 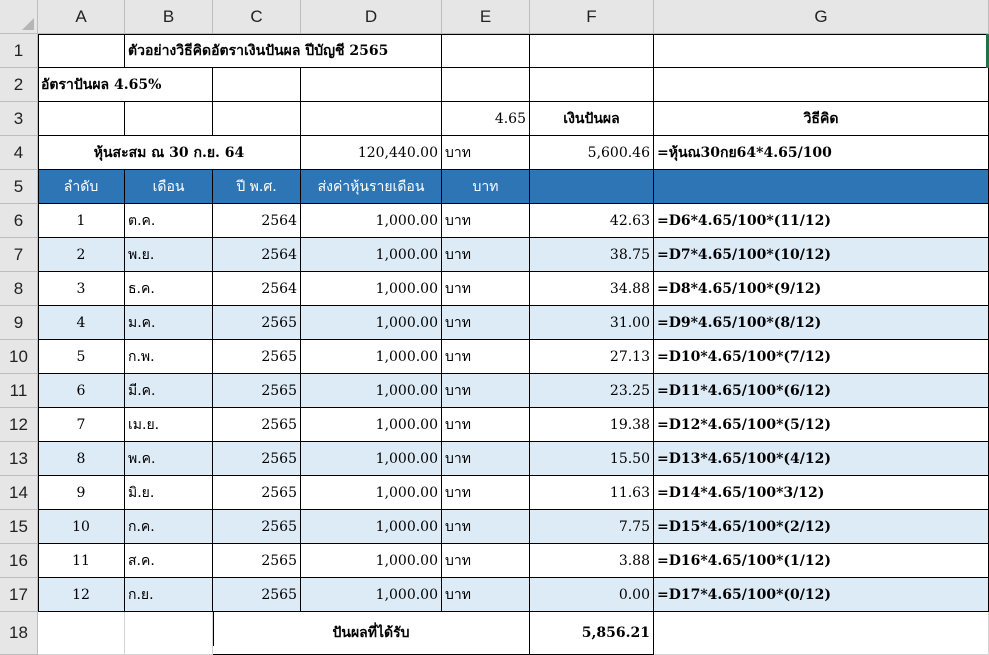 What do you see at coordinates (169, 391) in the screenshot?
I see `month-cell: มี.ค.` at bounding box center [169, 391].